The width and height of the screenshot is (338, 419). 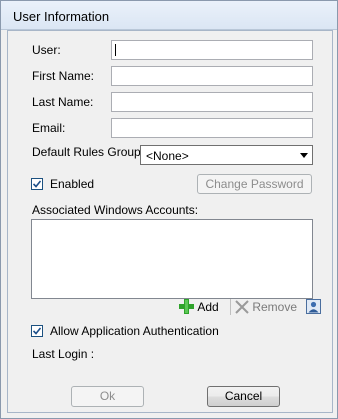 What do you see at coordinates (212, 102) in the screenshot?
I see `last-name-input` at bounding box center [212, 102].